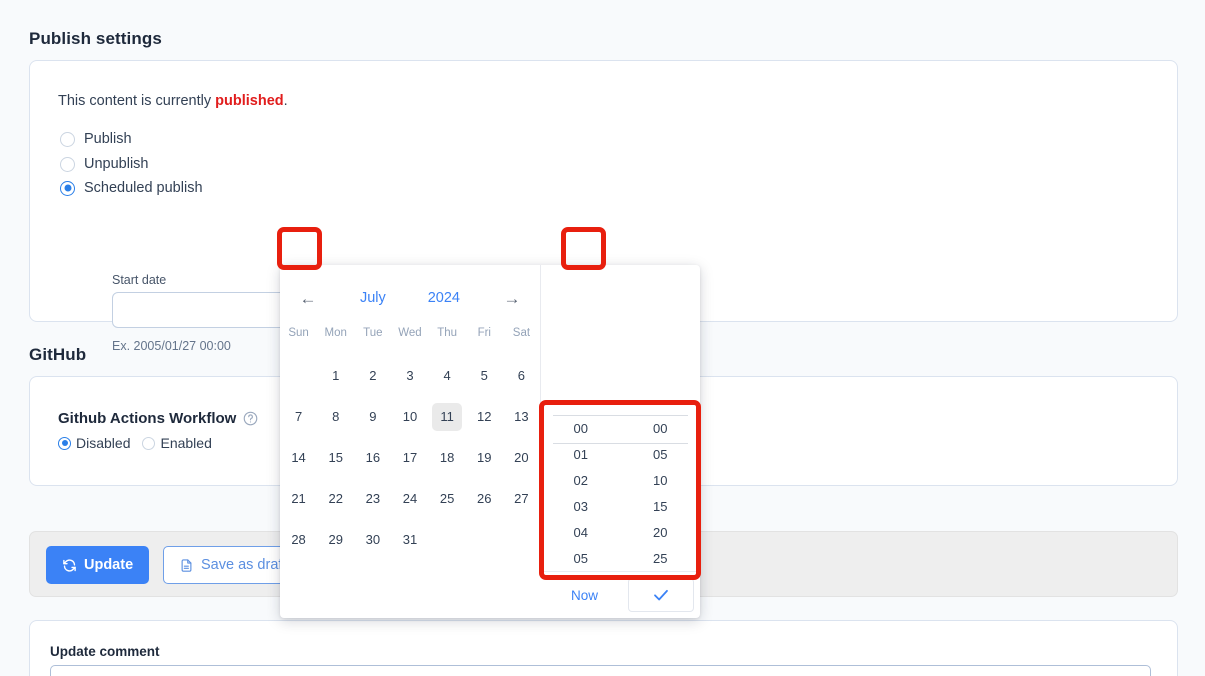 This screenshot has height=676, width=1205. What do you see at coordinates (603, 648) in the screenshot?
I see `update-comment-card: Update comment` at bounding box center [603, 648].